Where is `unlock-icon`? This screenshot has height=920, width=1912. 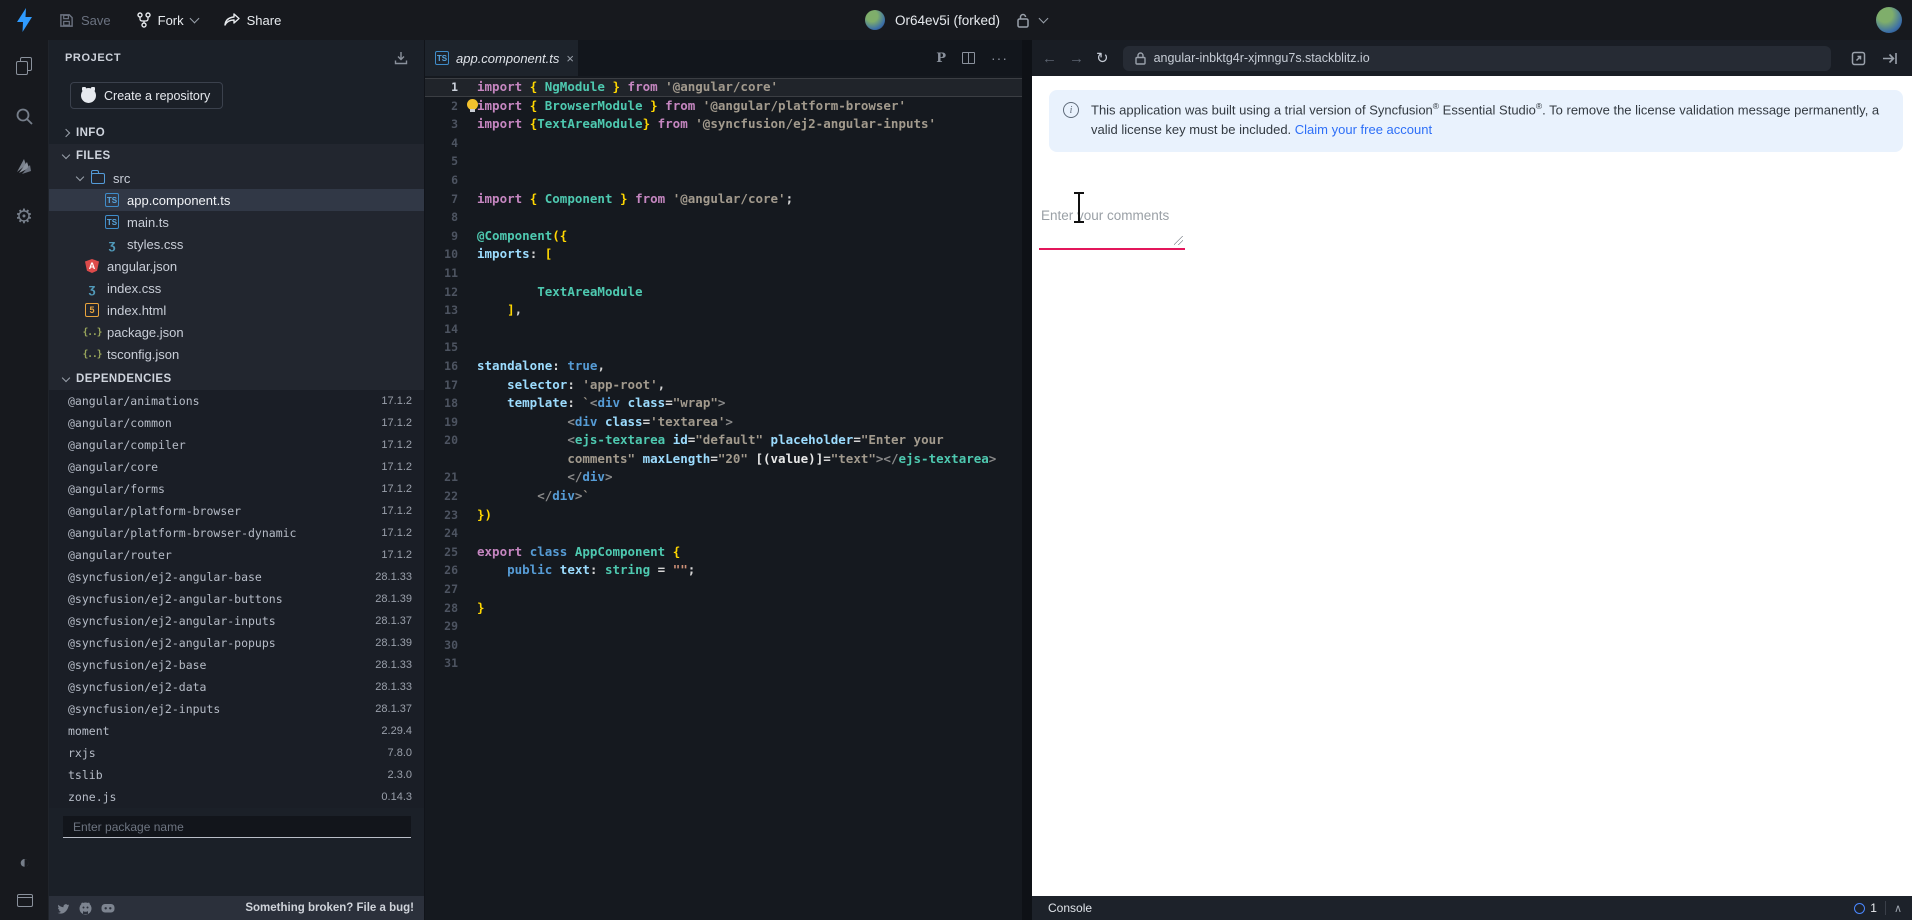 unlock-icon is located at coordinates (1023, 20).